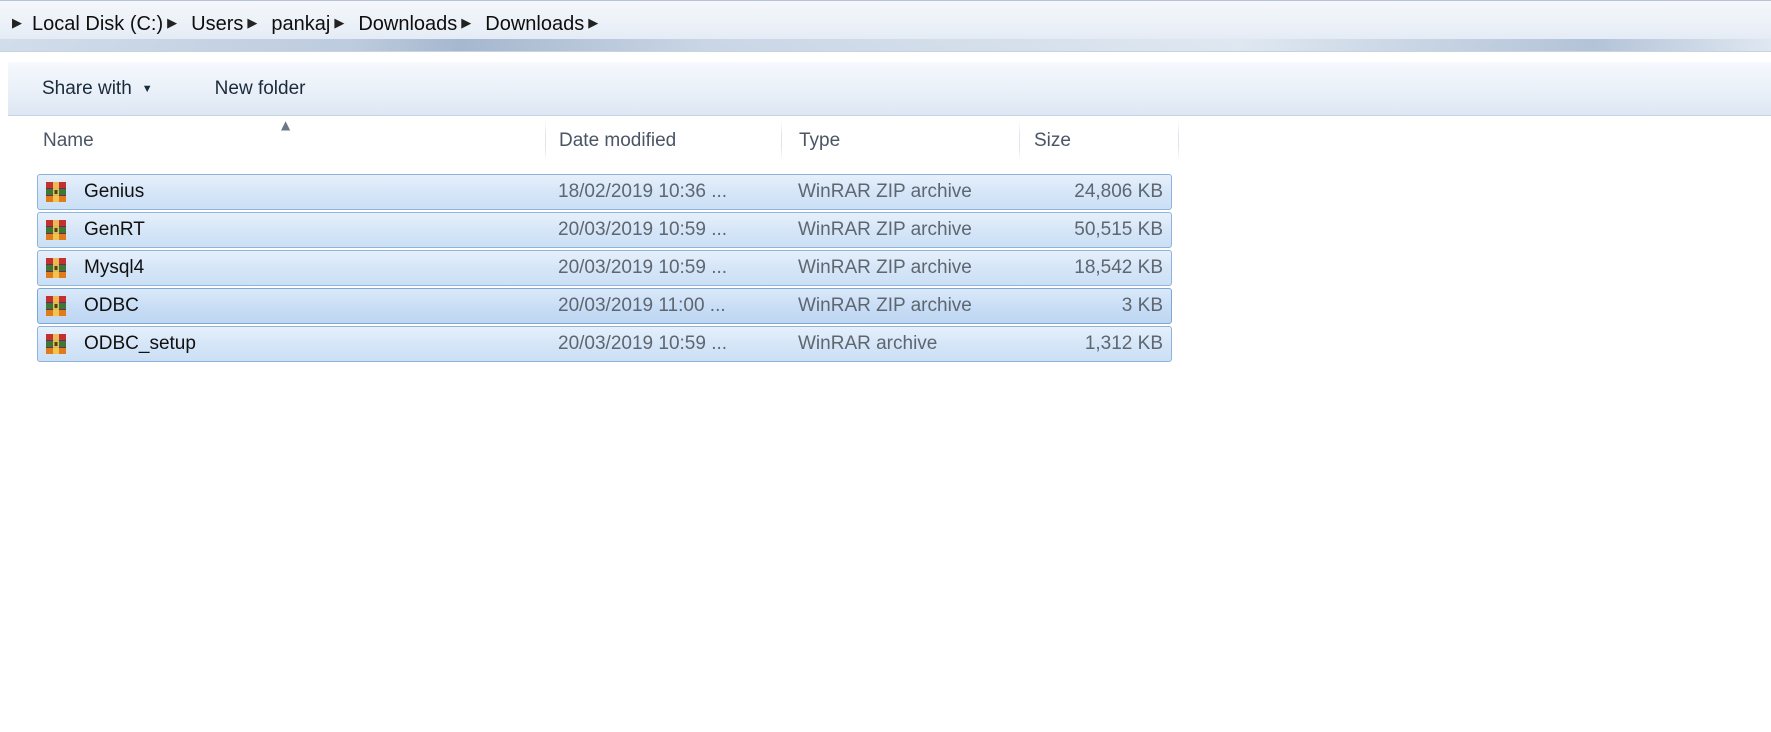 This screenshot has height=732, width=1771. What do you see at coordinates (885, 45) in the screenshot?
I see `address-bar-decoration` at bounding box center [885, 45].